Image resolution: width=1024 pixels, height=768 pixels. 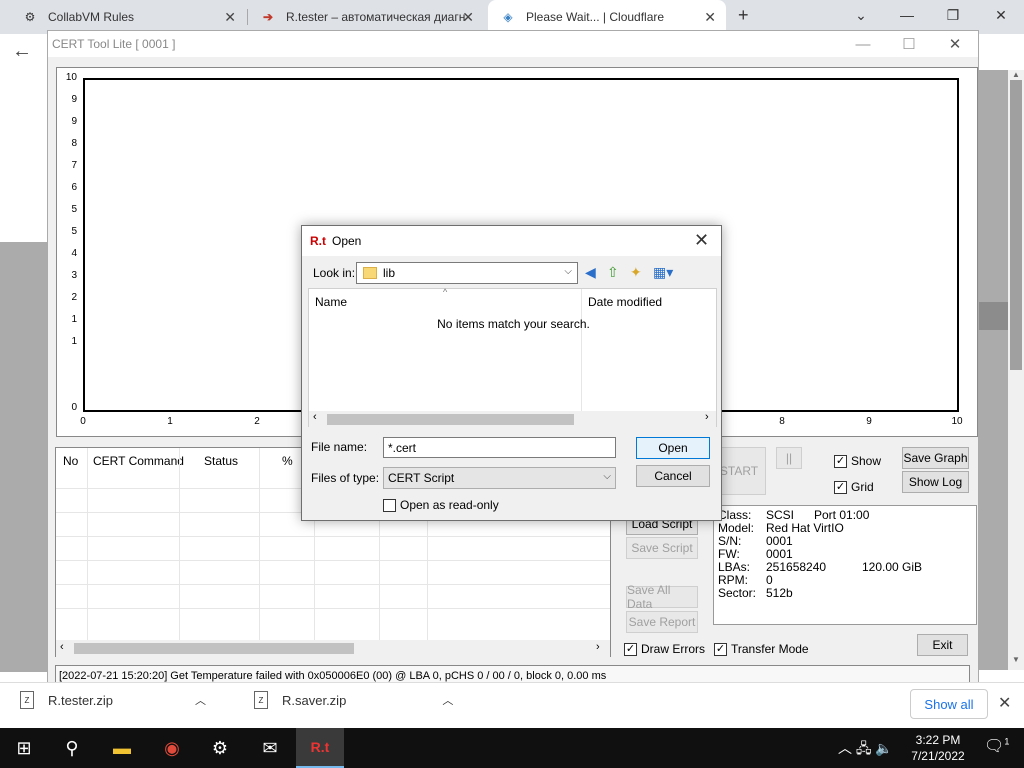 I want to click on chrome-icon: ◉, so click(x=172, y=748).